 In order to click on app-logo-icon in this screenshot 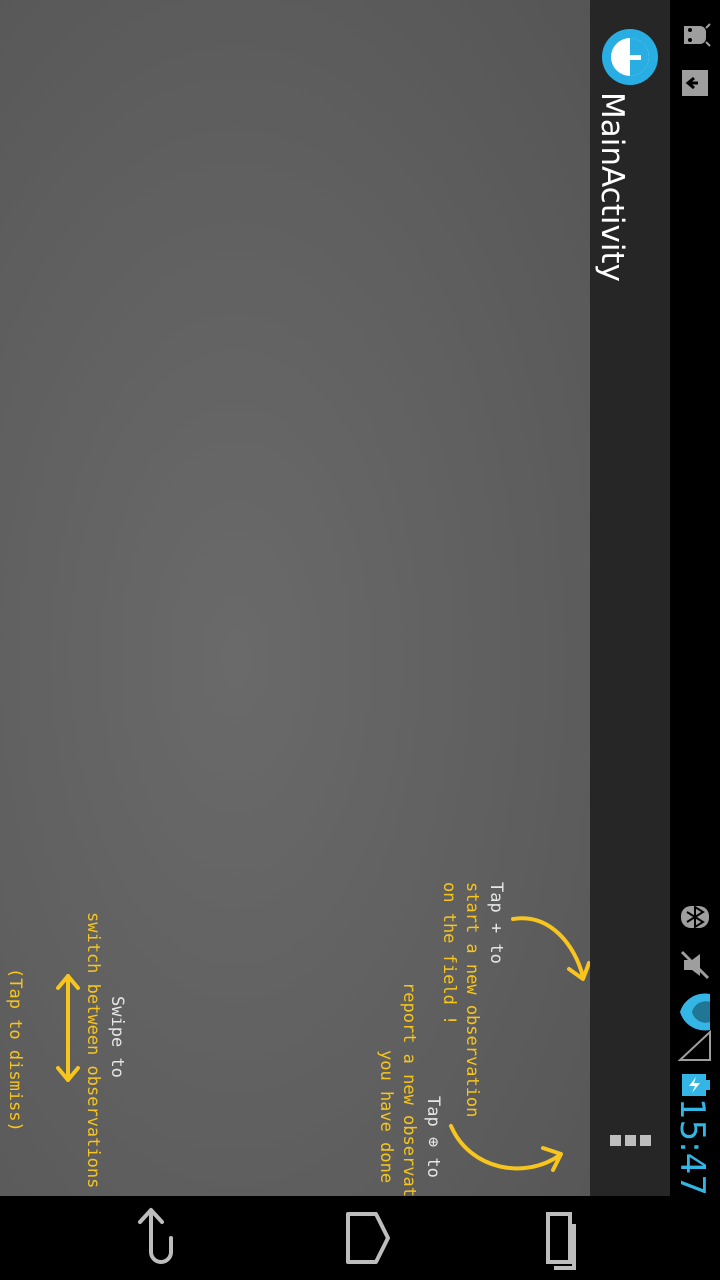, I will do `click(630, 57)`.